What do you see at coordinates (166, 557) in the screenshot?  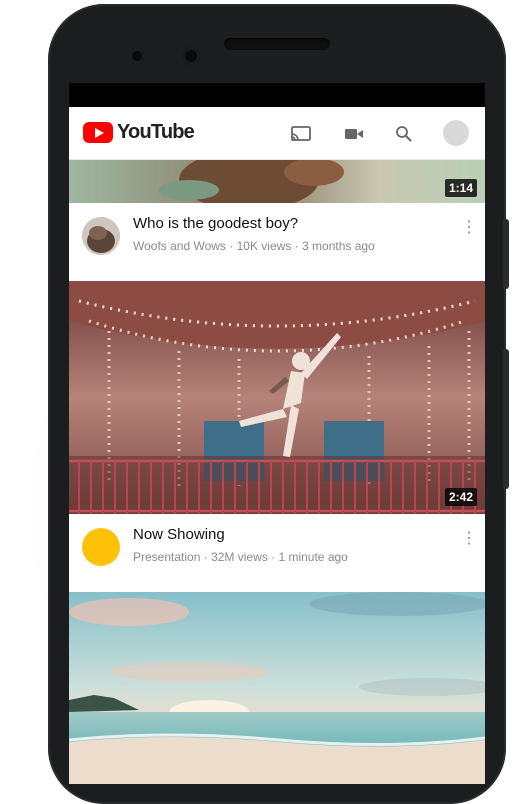 I see `channel-name: Presentation` at bounding box center [166, 557].